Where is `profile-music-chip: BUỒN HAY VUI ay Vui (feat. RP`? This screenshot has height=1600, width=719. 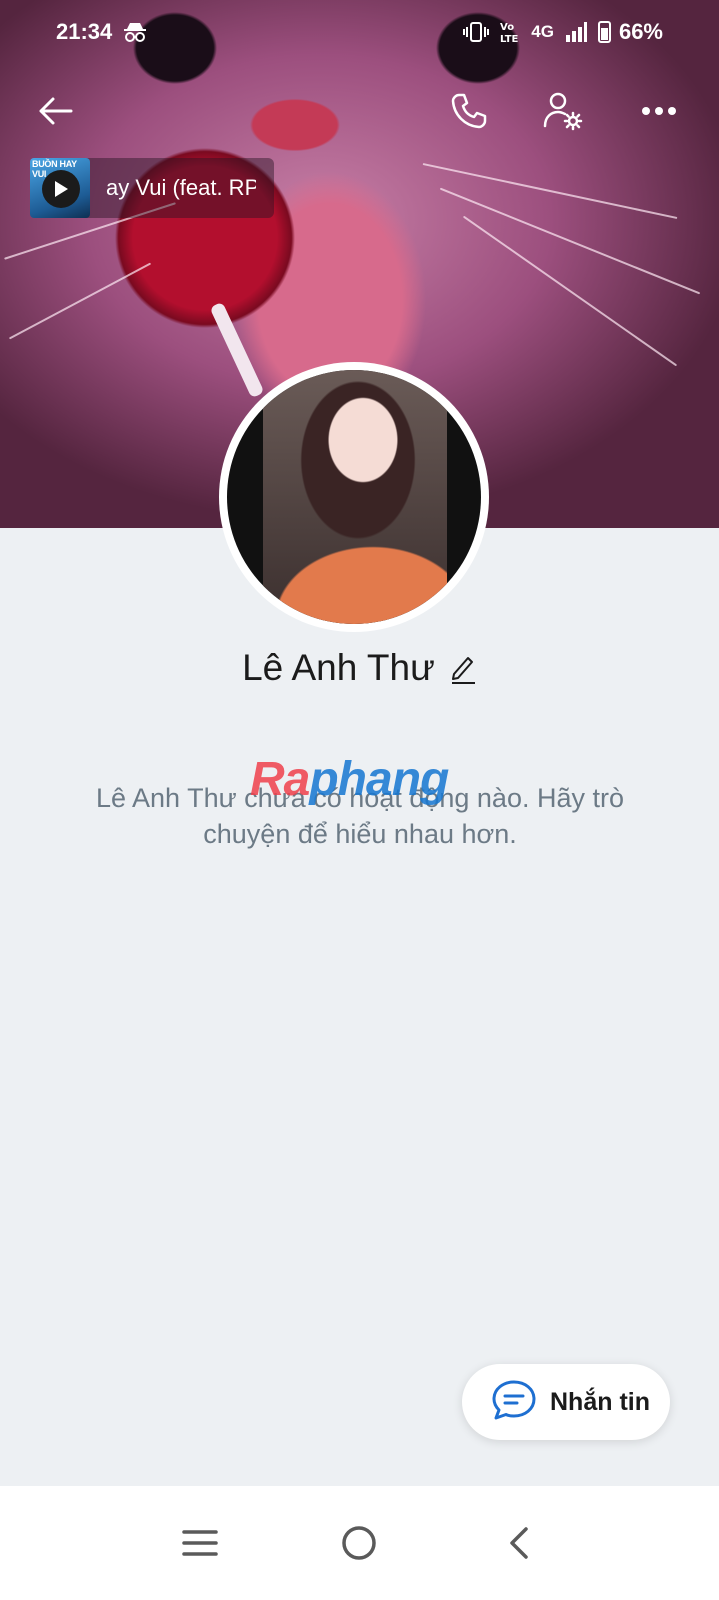 profile-music-chip: BUỒN HAY VUI ay Vui (feat. RP is located at coordinates (152, 188).